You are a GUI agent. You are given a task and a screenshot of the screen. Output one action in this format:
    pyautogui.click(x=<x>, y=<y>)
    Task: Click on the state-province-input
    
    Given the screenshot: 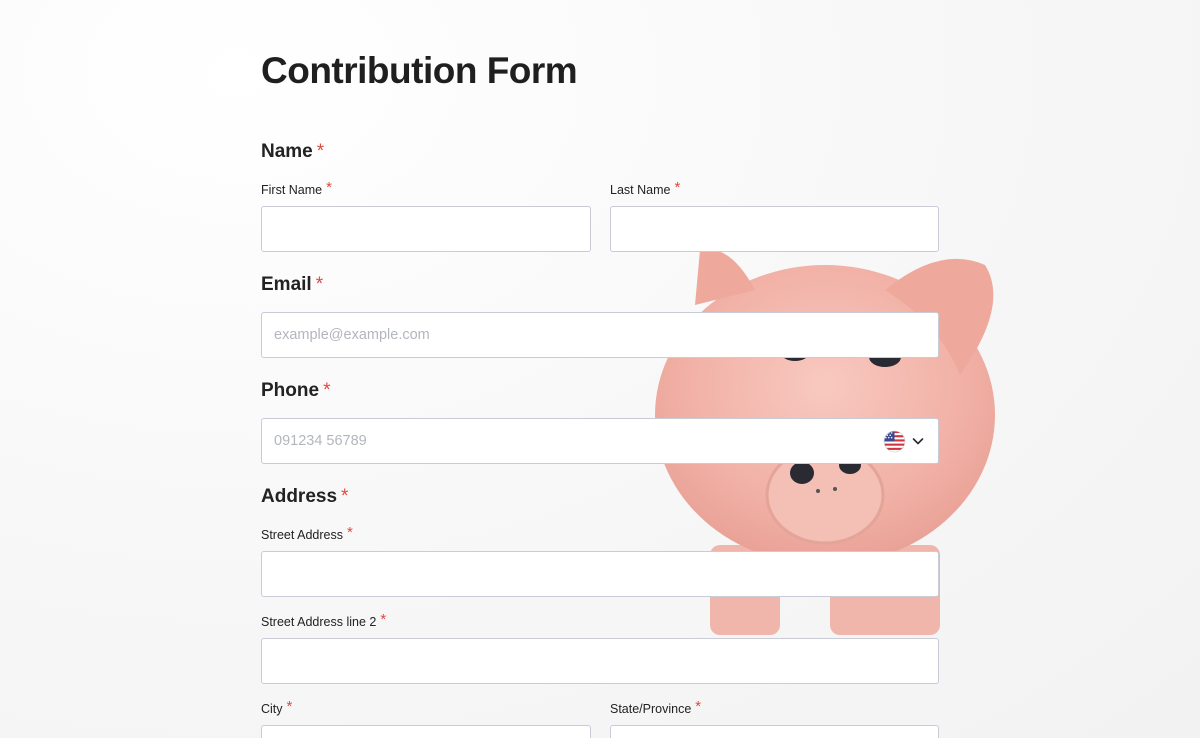 What is the action you would take?
    pyautogui.click(x=774, y=731)
    